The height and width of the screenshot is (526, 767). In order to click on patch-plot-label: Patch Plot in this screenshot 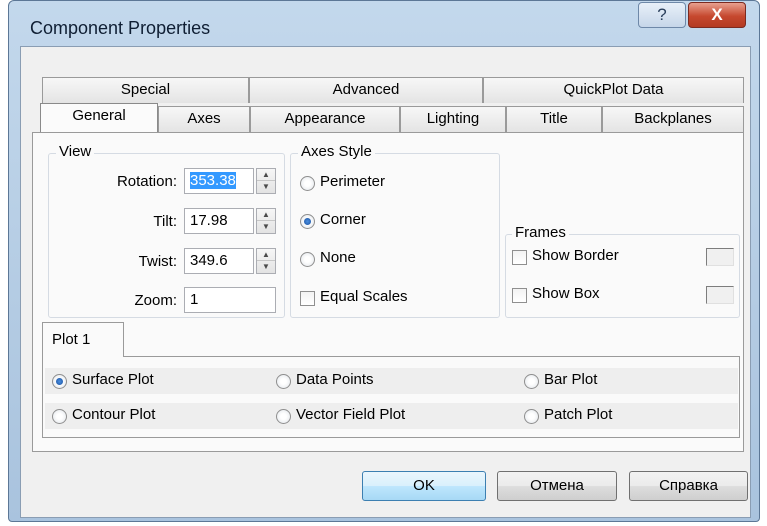, I will do `click(578, 414)`.